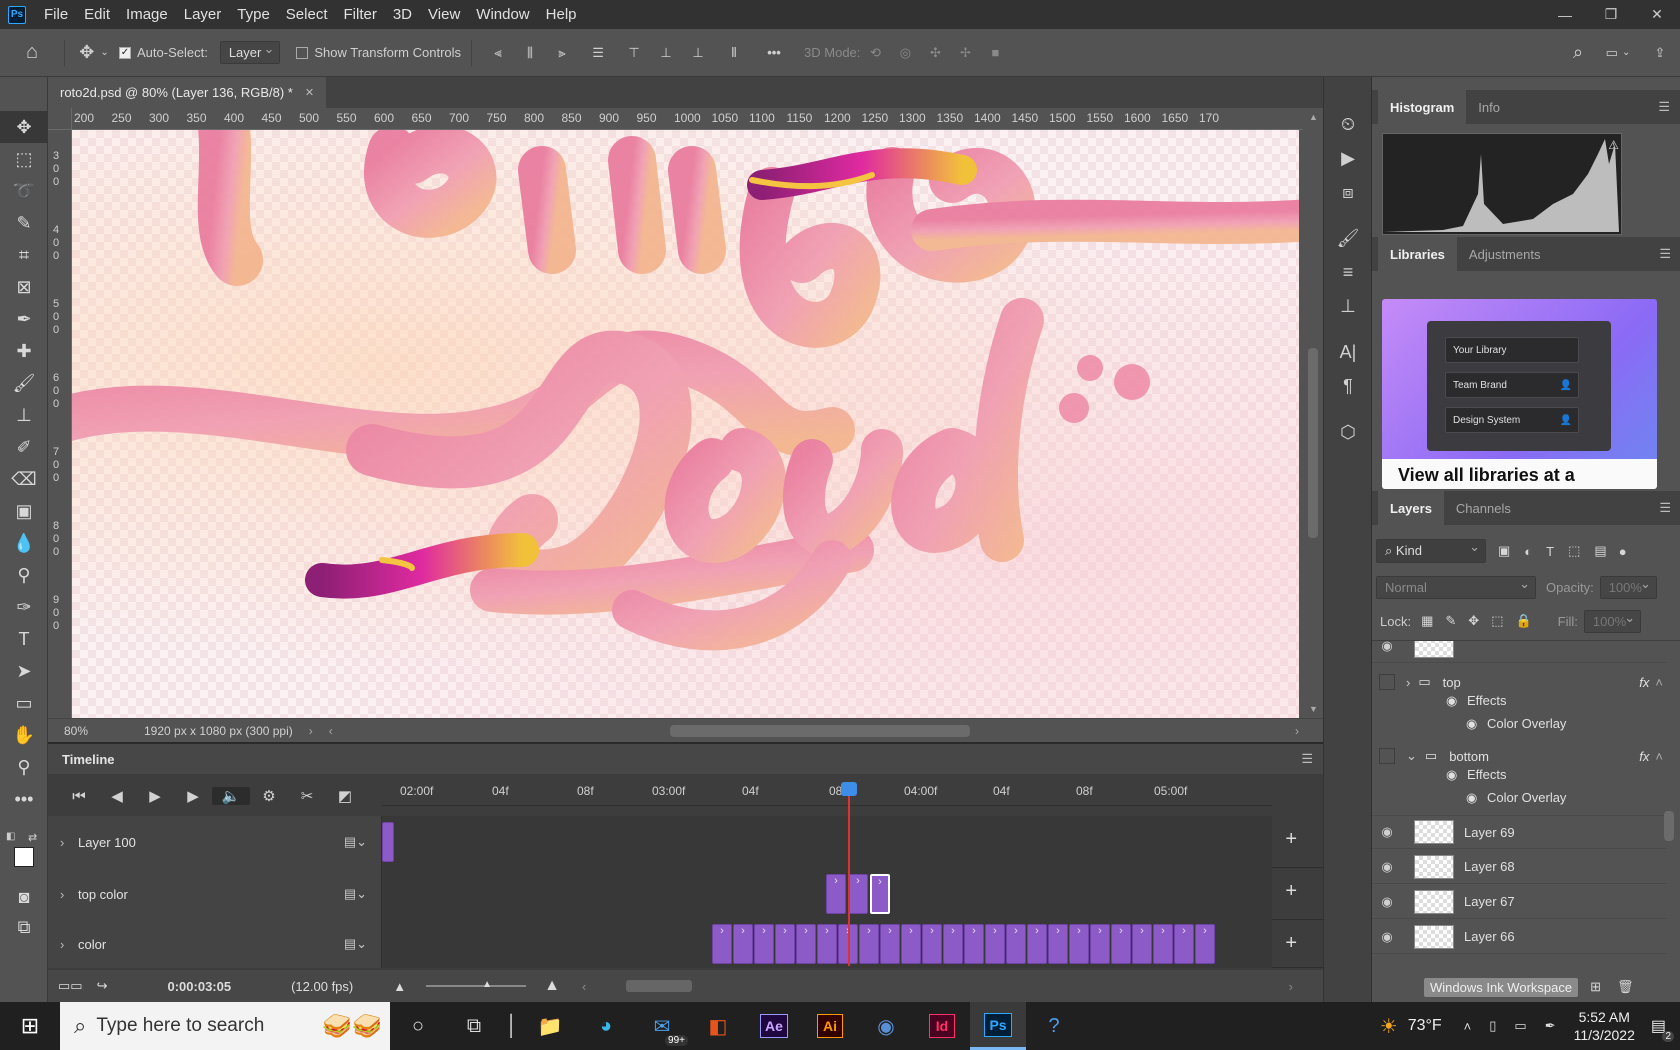  What do you see at coordinates (1519, 832) in the screenshot?
I see `layer-row: ◉ Layer 69` at bounding box center [1519, 832].